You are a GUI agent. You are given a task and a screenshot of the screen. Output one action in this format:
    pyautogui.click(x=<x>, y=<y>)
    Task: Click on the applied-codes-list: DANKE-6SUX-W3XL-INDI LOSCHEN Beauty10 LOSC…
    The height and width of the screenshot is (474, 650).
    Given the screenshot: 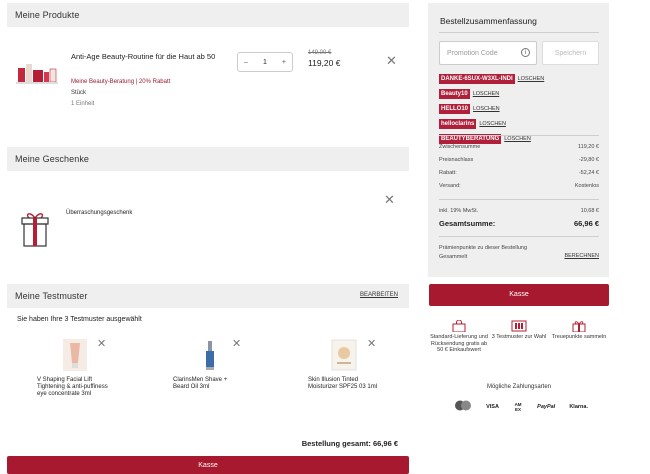 What is the action you would take?
    pyautogui.click(x=491, y=106)
    